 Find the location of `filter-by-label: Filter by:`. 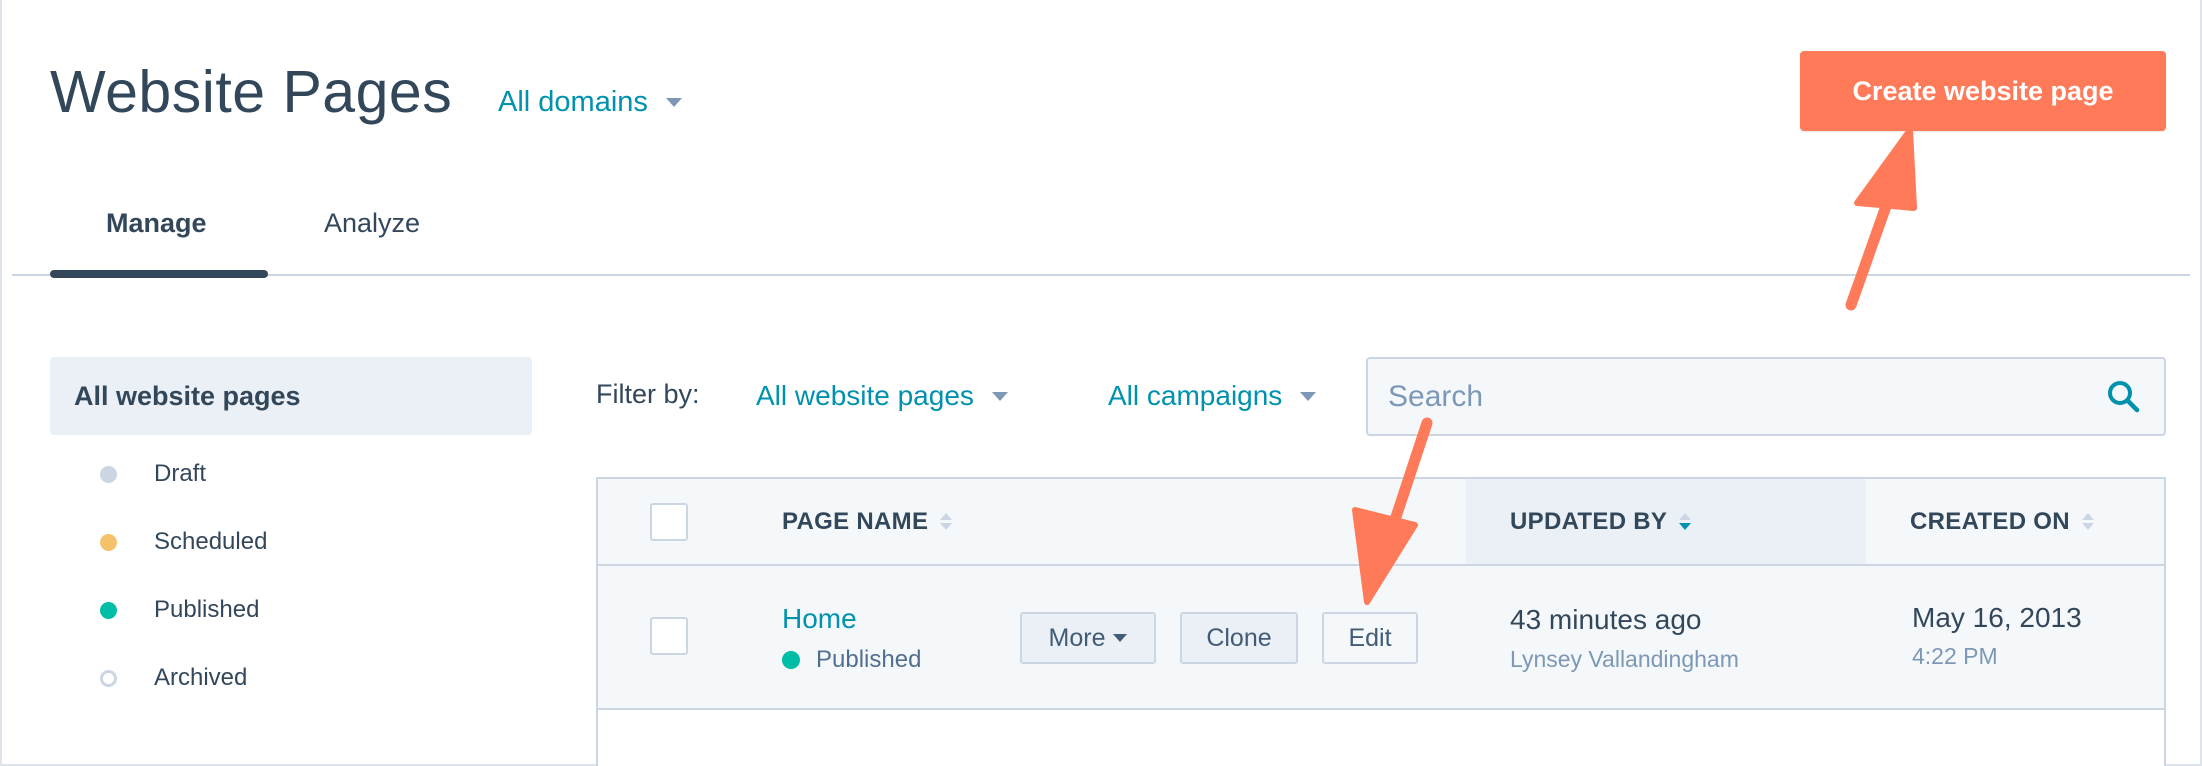

filter-by-label: Filter by: is located at coordinates (648, 394).